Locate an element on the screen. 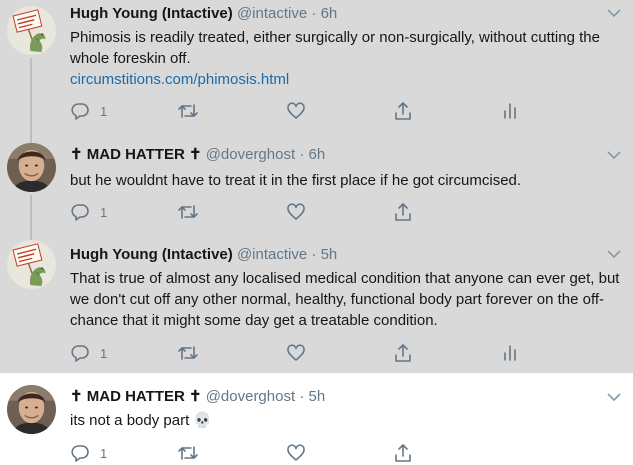 The image size is (633, 465). tweet-header: ✝ MAD HATTER ✝ @doverghost · 6h is located at coordinates (197, 155).